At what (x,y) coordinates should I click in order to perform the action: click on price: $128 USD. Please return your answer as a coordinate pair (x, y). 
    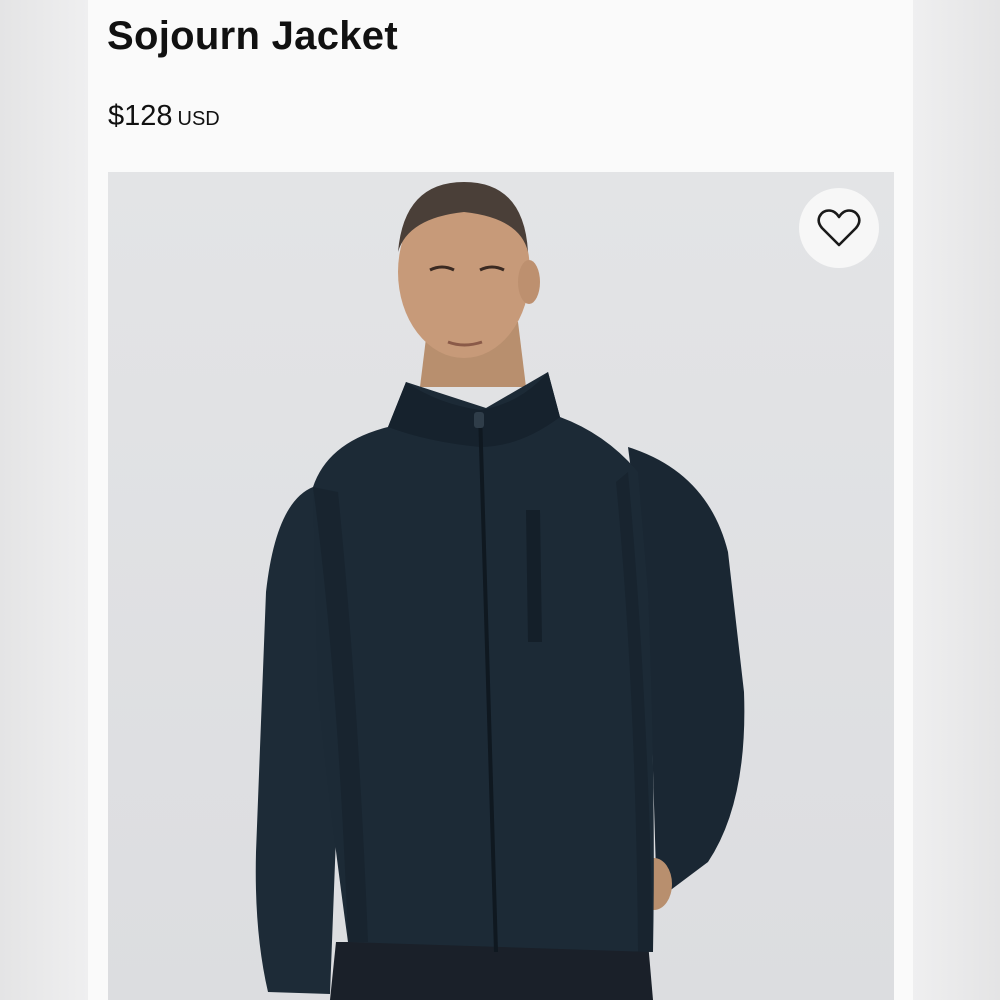
    Looking at the image, I should click on (164, 116).